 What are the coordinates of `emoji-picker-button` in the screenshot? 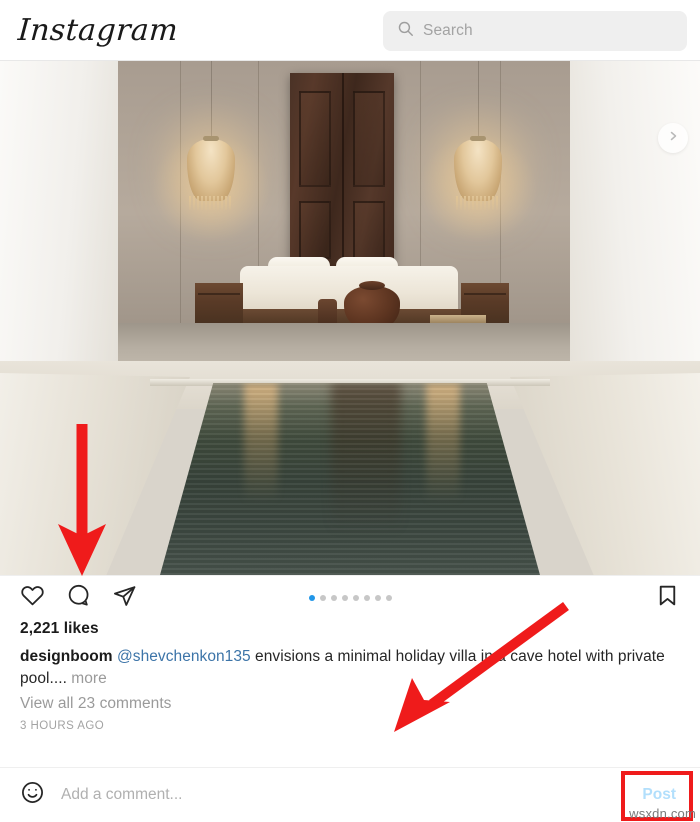 It's located at (32, 795).